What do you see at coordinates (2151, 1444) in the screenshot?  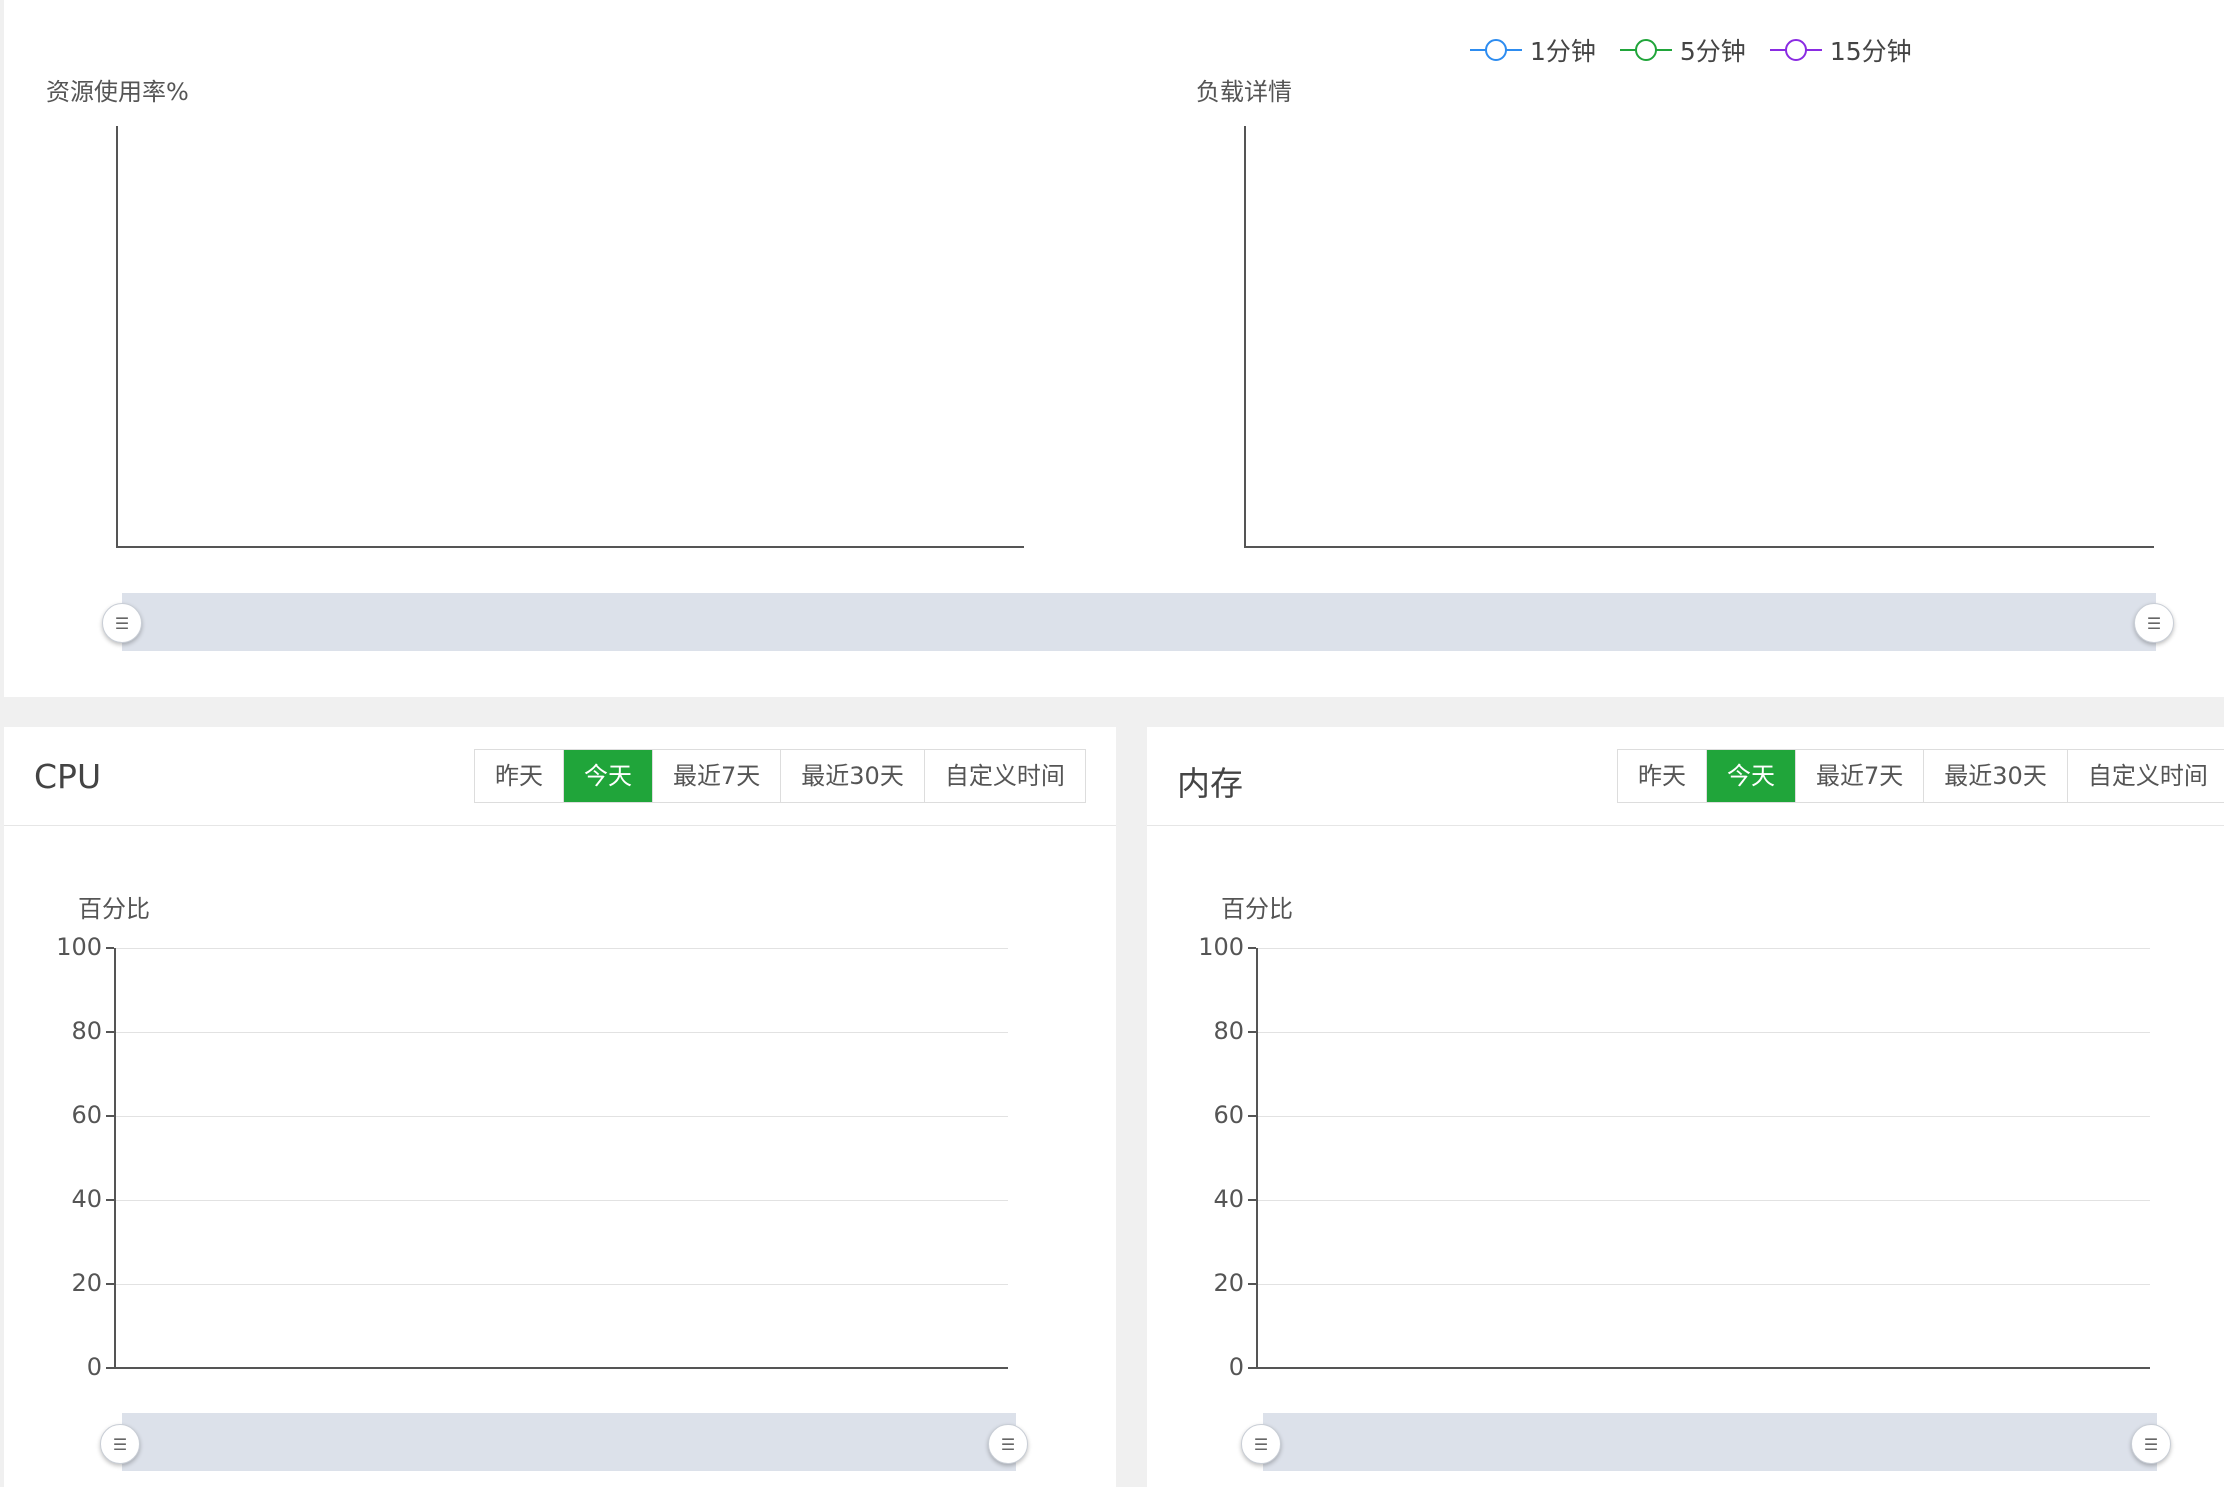 I see `memory-zoom-handle-right-grip-lines-icon: ☰` at bounding box center [2151, 1444].